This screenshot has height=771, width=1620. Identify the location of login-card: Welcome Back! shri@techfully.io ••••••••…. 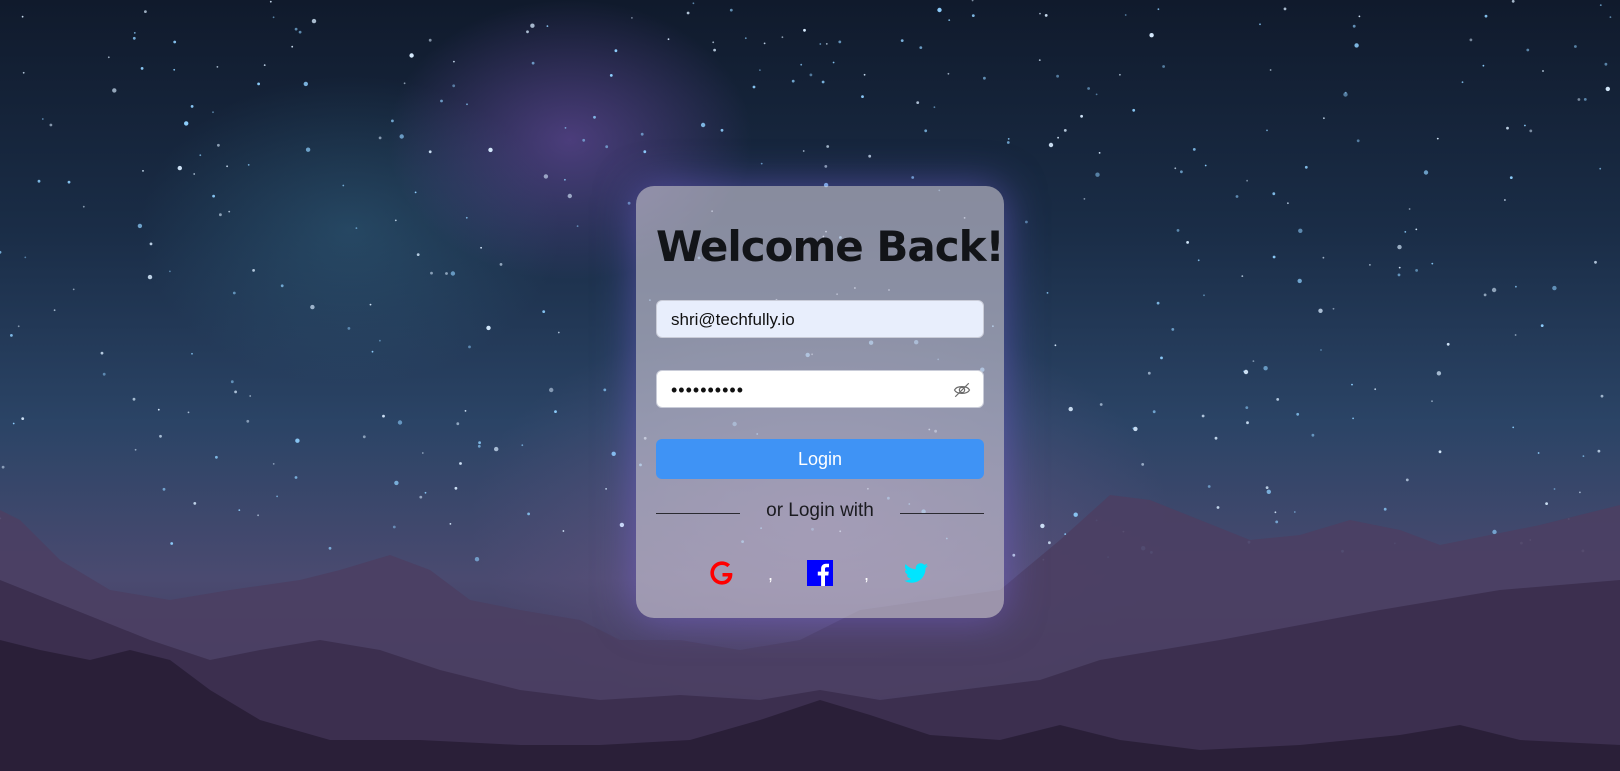
(820, 402).